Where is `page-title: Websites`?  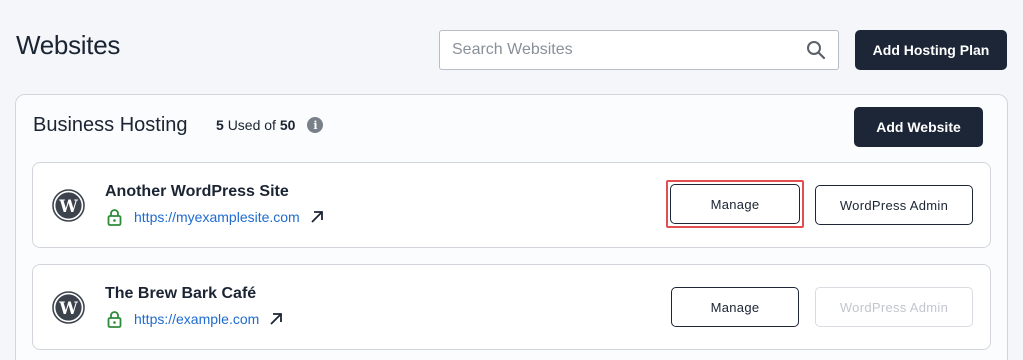
page-title: Websites is located at coordinates (68, 45).